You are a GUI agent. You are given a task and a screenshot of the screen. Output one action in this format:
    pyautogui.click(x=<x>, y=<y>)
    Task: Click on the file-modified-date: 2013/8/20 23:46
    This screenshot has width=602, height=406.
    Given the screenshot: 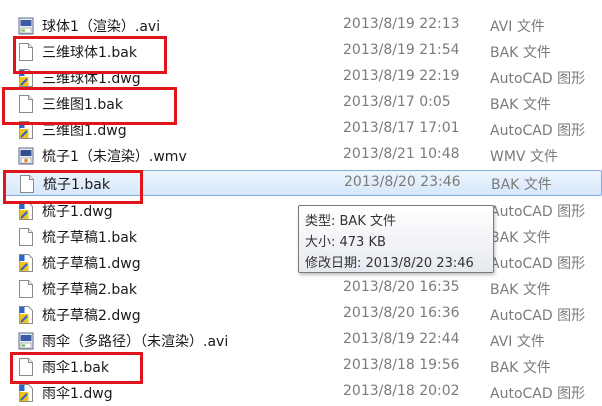 What is the action you would take?
    pyautogui.click(x=402, y=182)
    